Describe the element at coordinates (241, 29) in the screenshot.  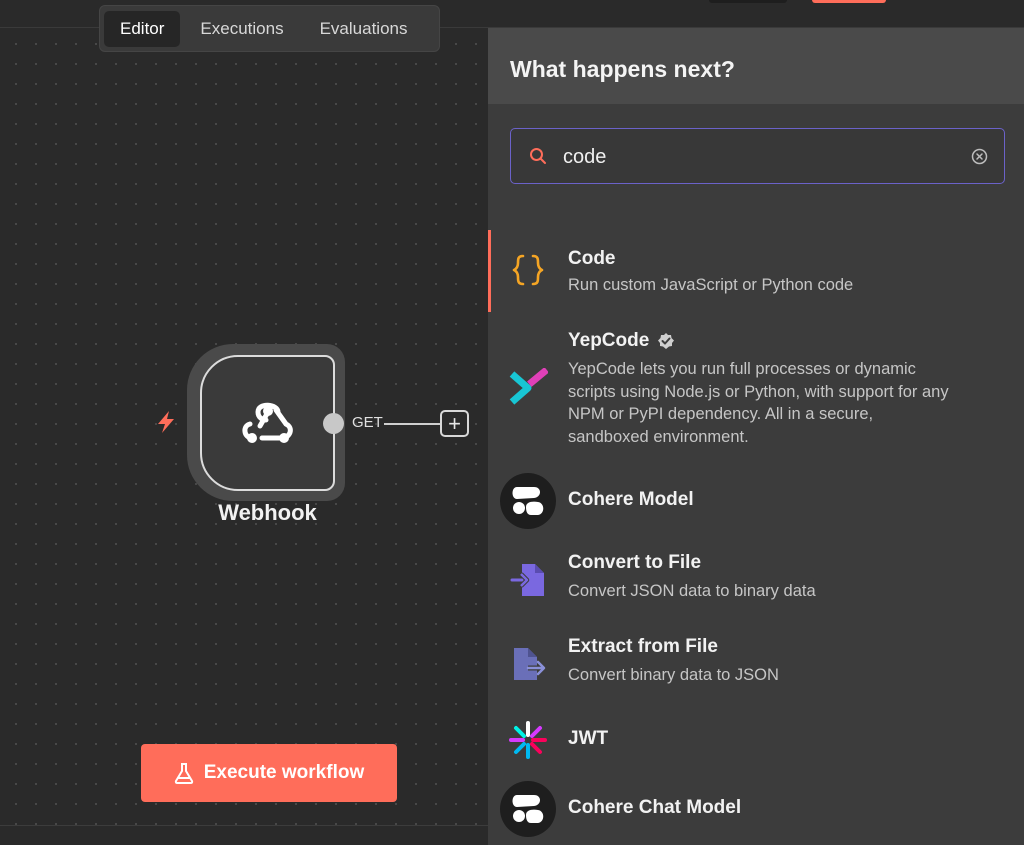
I see `tab-executions: Executions` at that location.